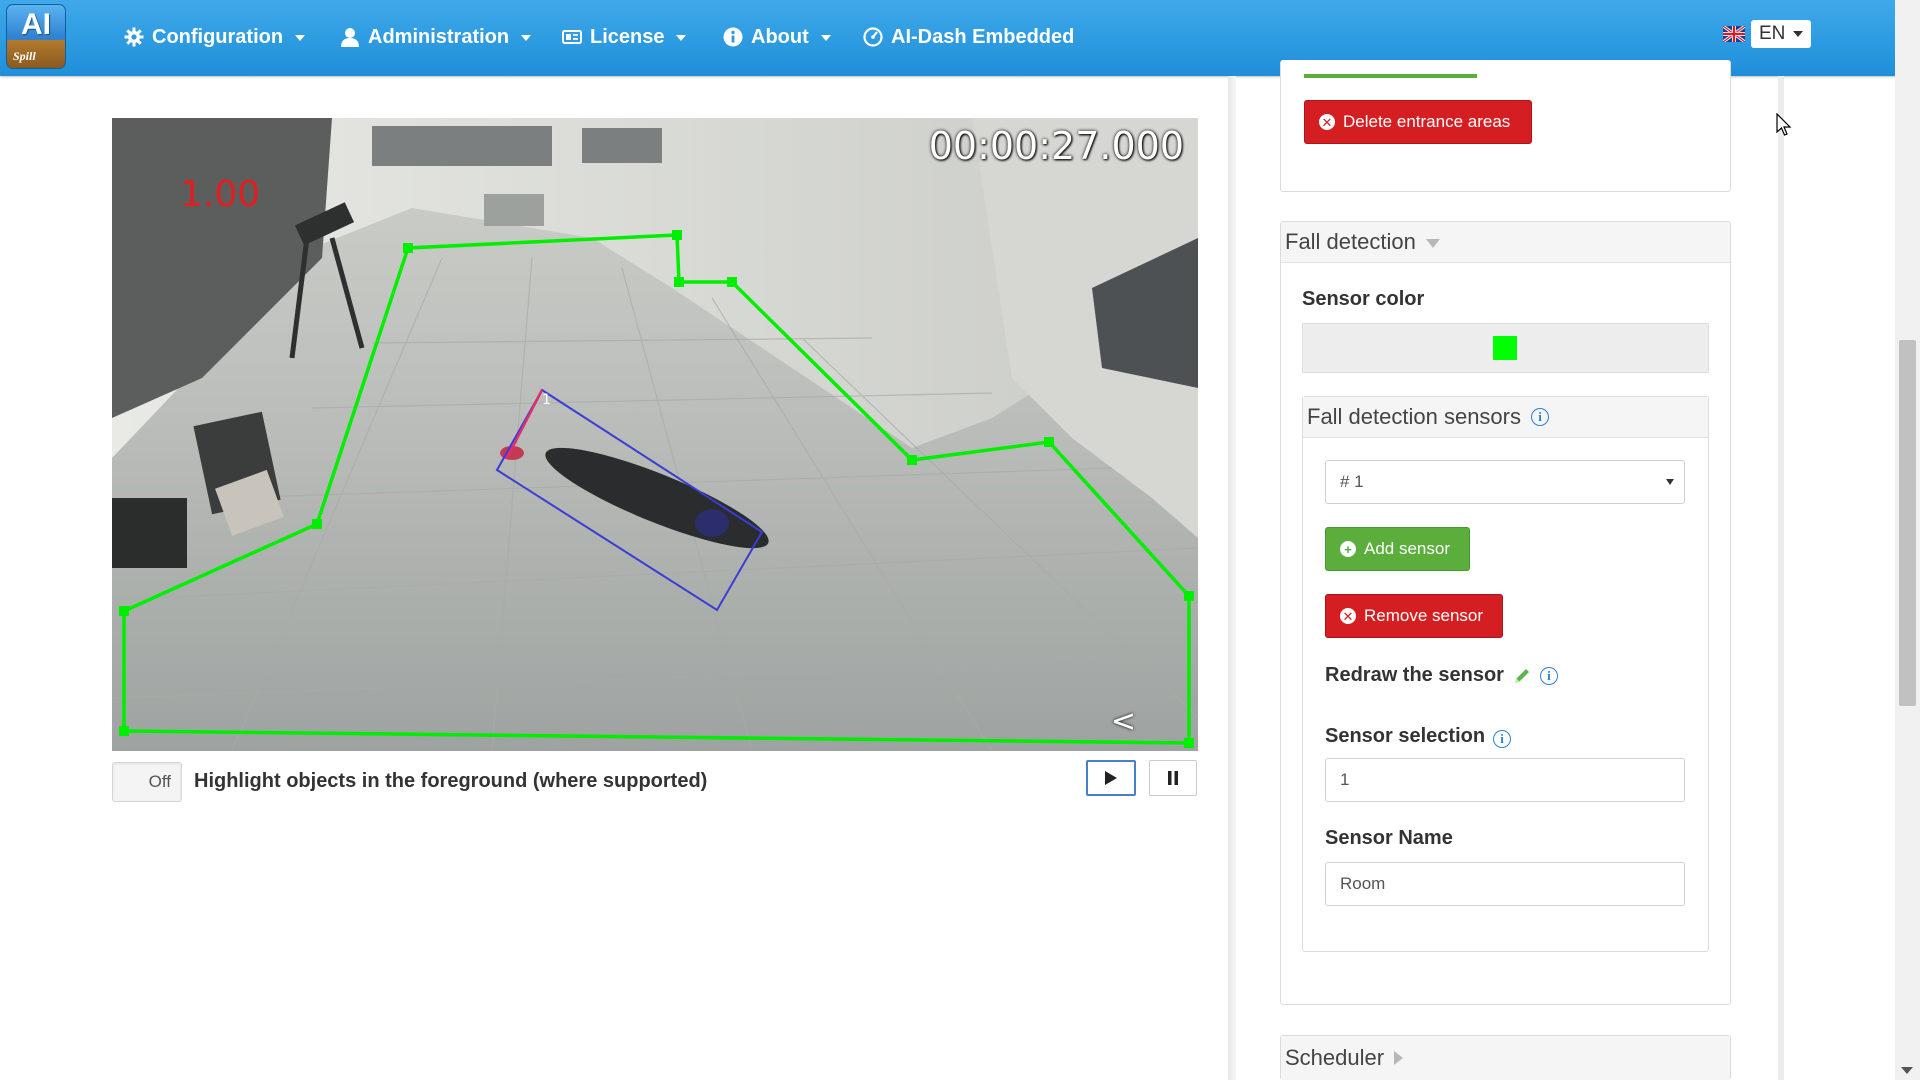  I want to click on delete-entrance-areas-button: ✕ Delete entrance areas, so click(1418, 122).